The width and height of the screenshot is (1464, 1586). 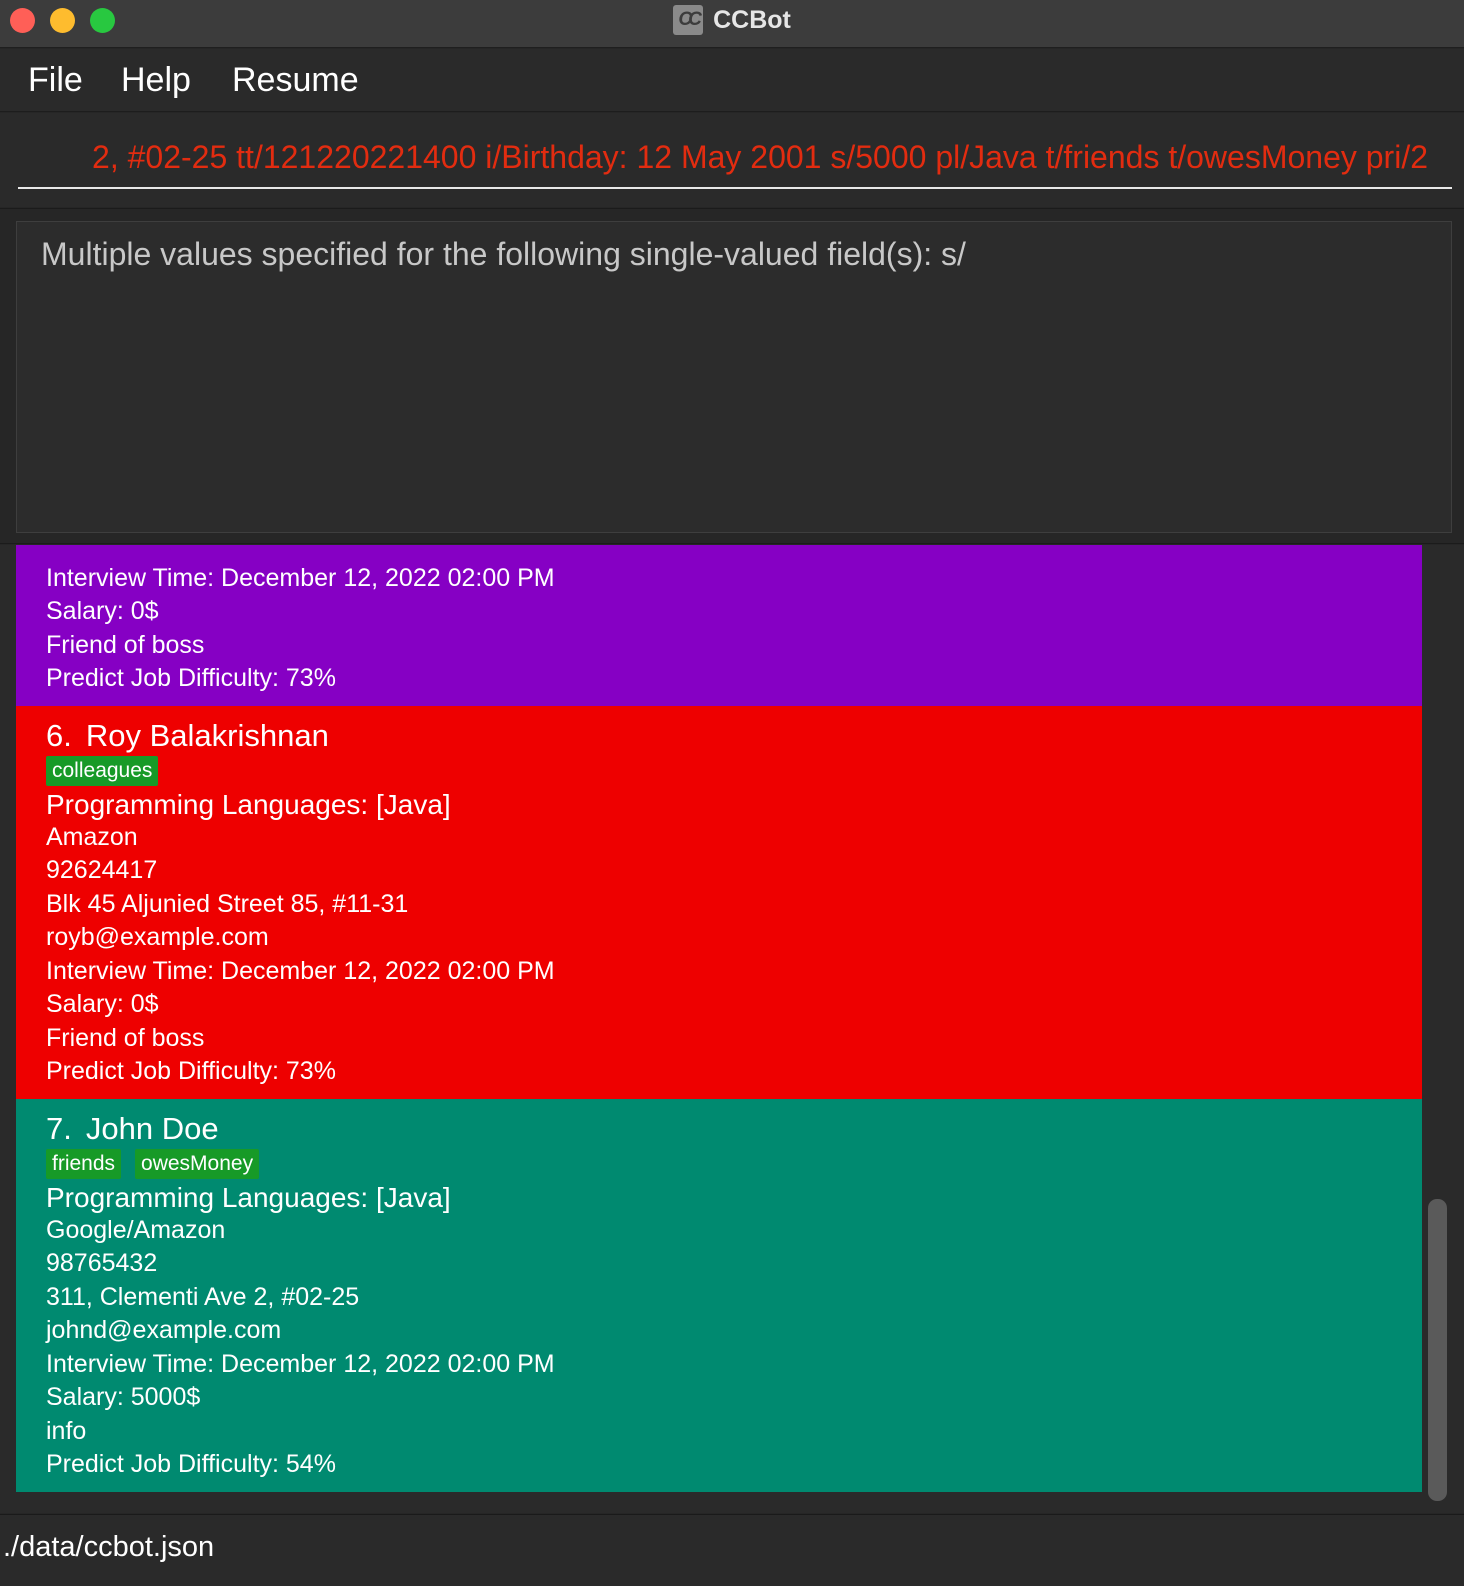 I want to click on person-phone: 92624417, so click(x=102, y=870).